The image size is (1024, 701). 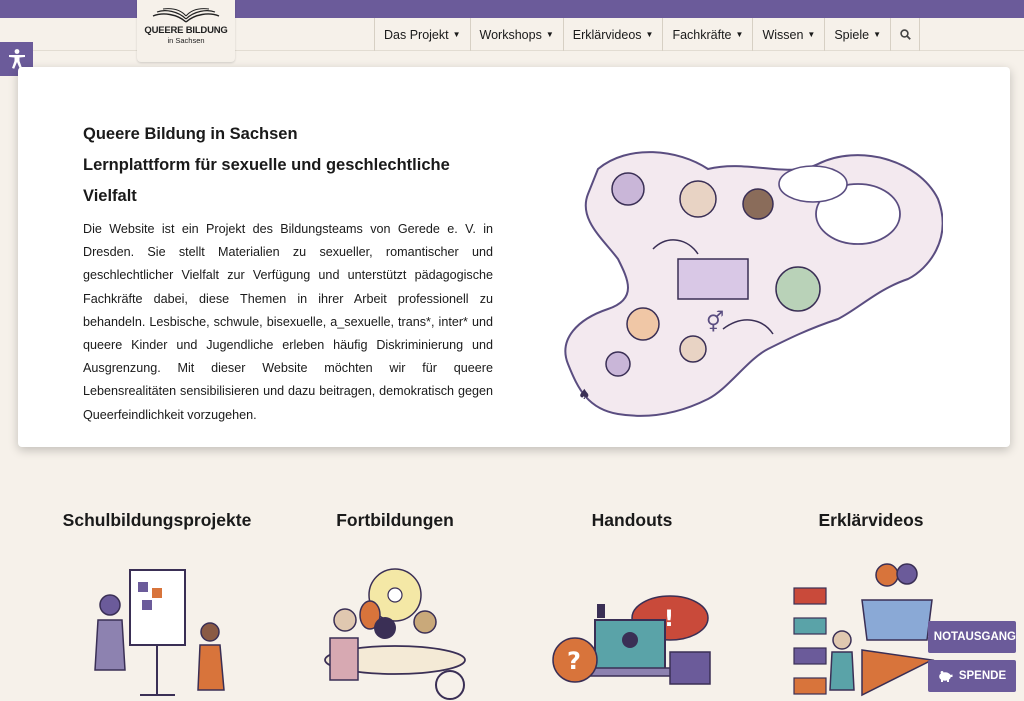 What do you see at coordinates (871, 520) in the screenshot?
I see `section-title-erklaervideos: Erklärvideos` at bounding box center [871, 520].